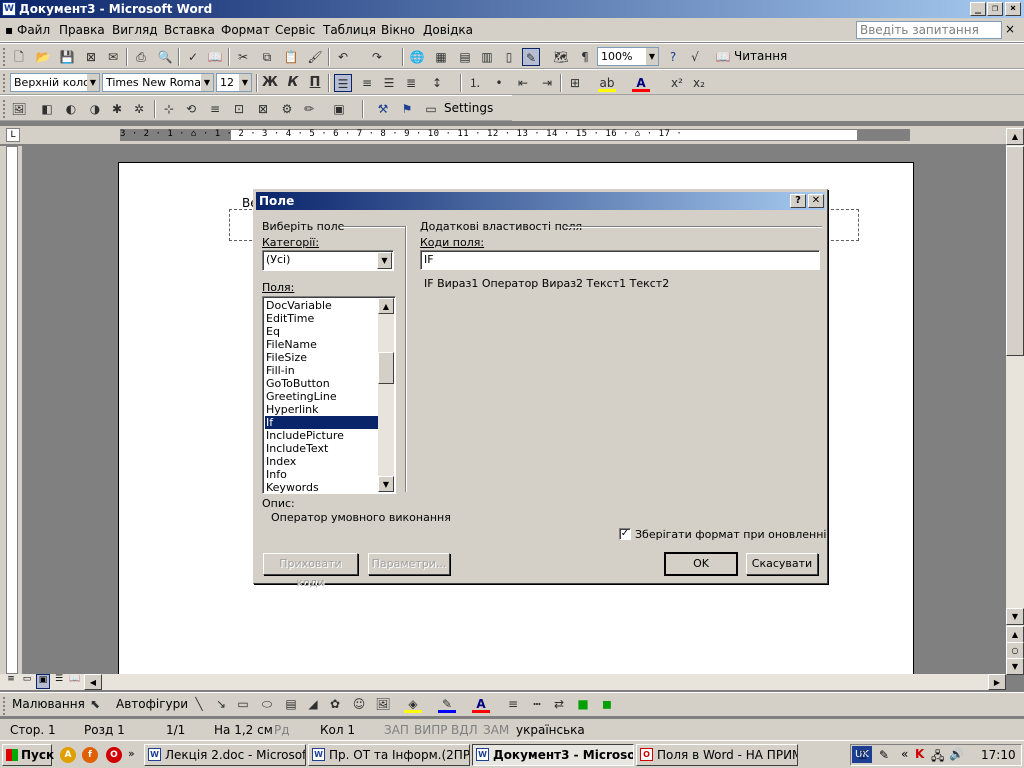  What do you see at coordinates (620, 260) in the screenshot?
I see `field-codes-input: IF` at bounding box center [620, 260].